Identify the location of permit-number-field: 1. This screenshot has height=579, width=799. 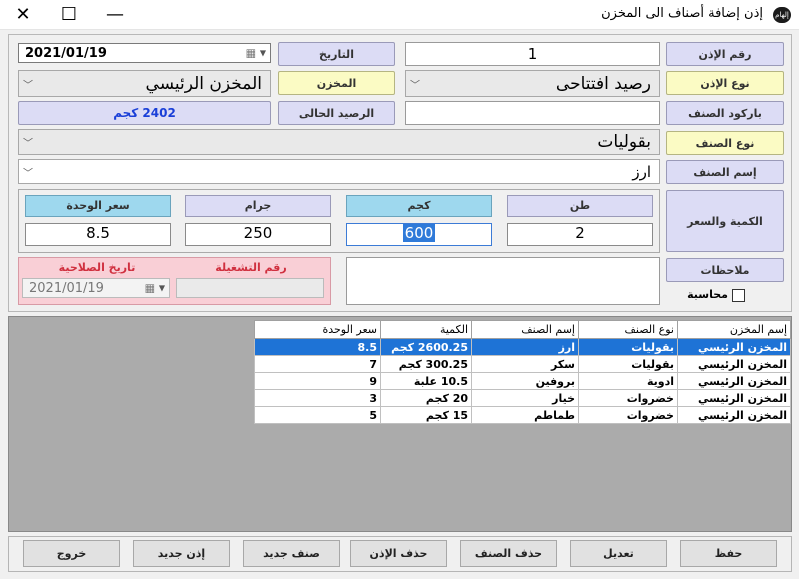
(532, 54).